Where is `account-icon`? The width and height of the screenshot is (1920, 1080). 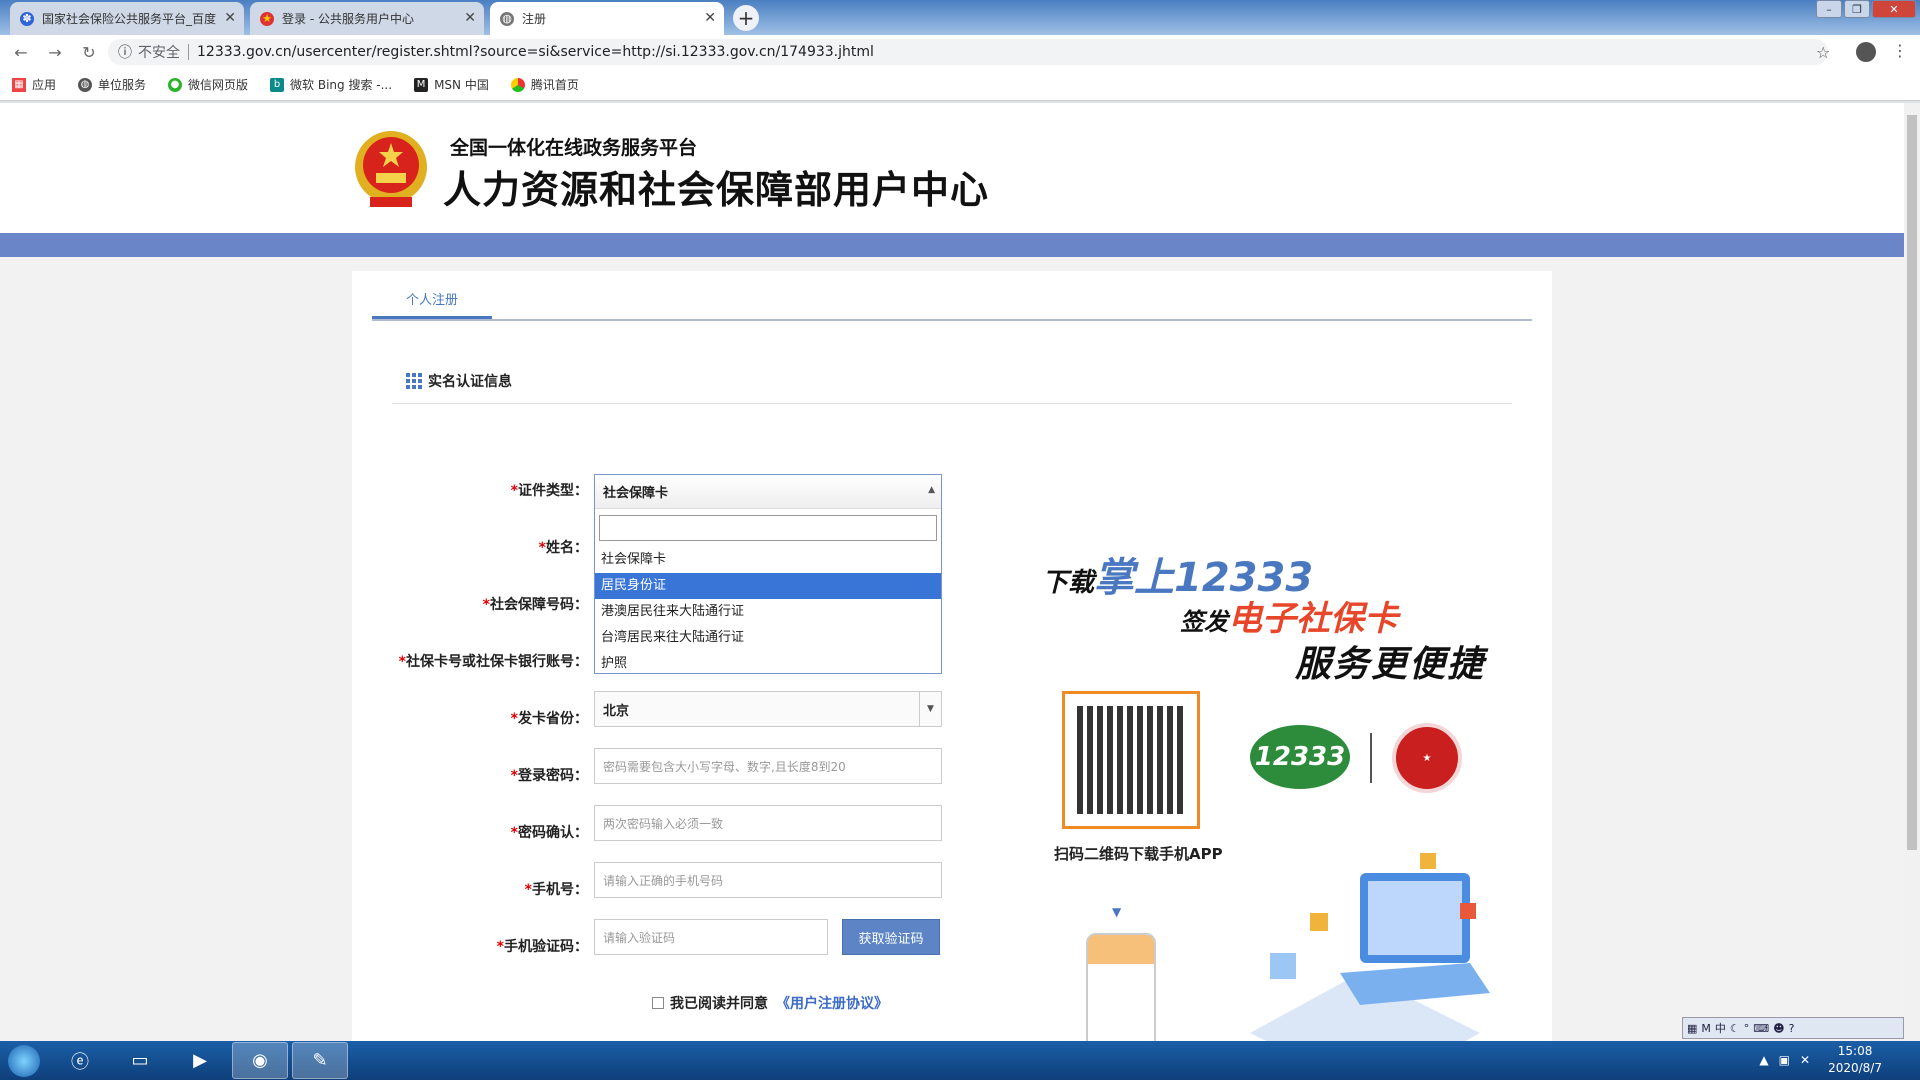 account-icon is located at coordinates (1866, 52).